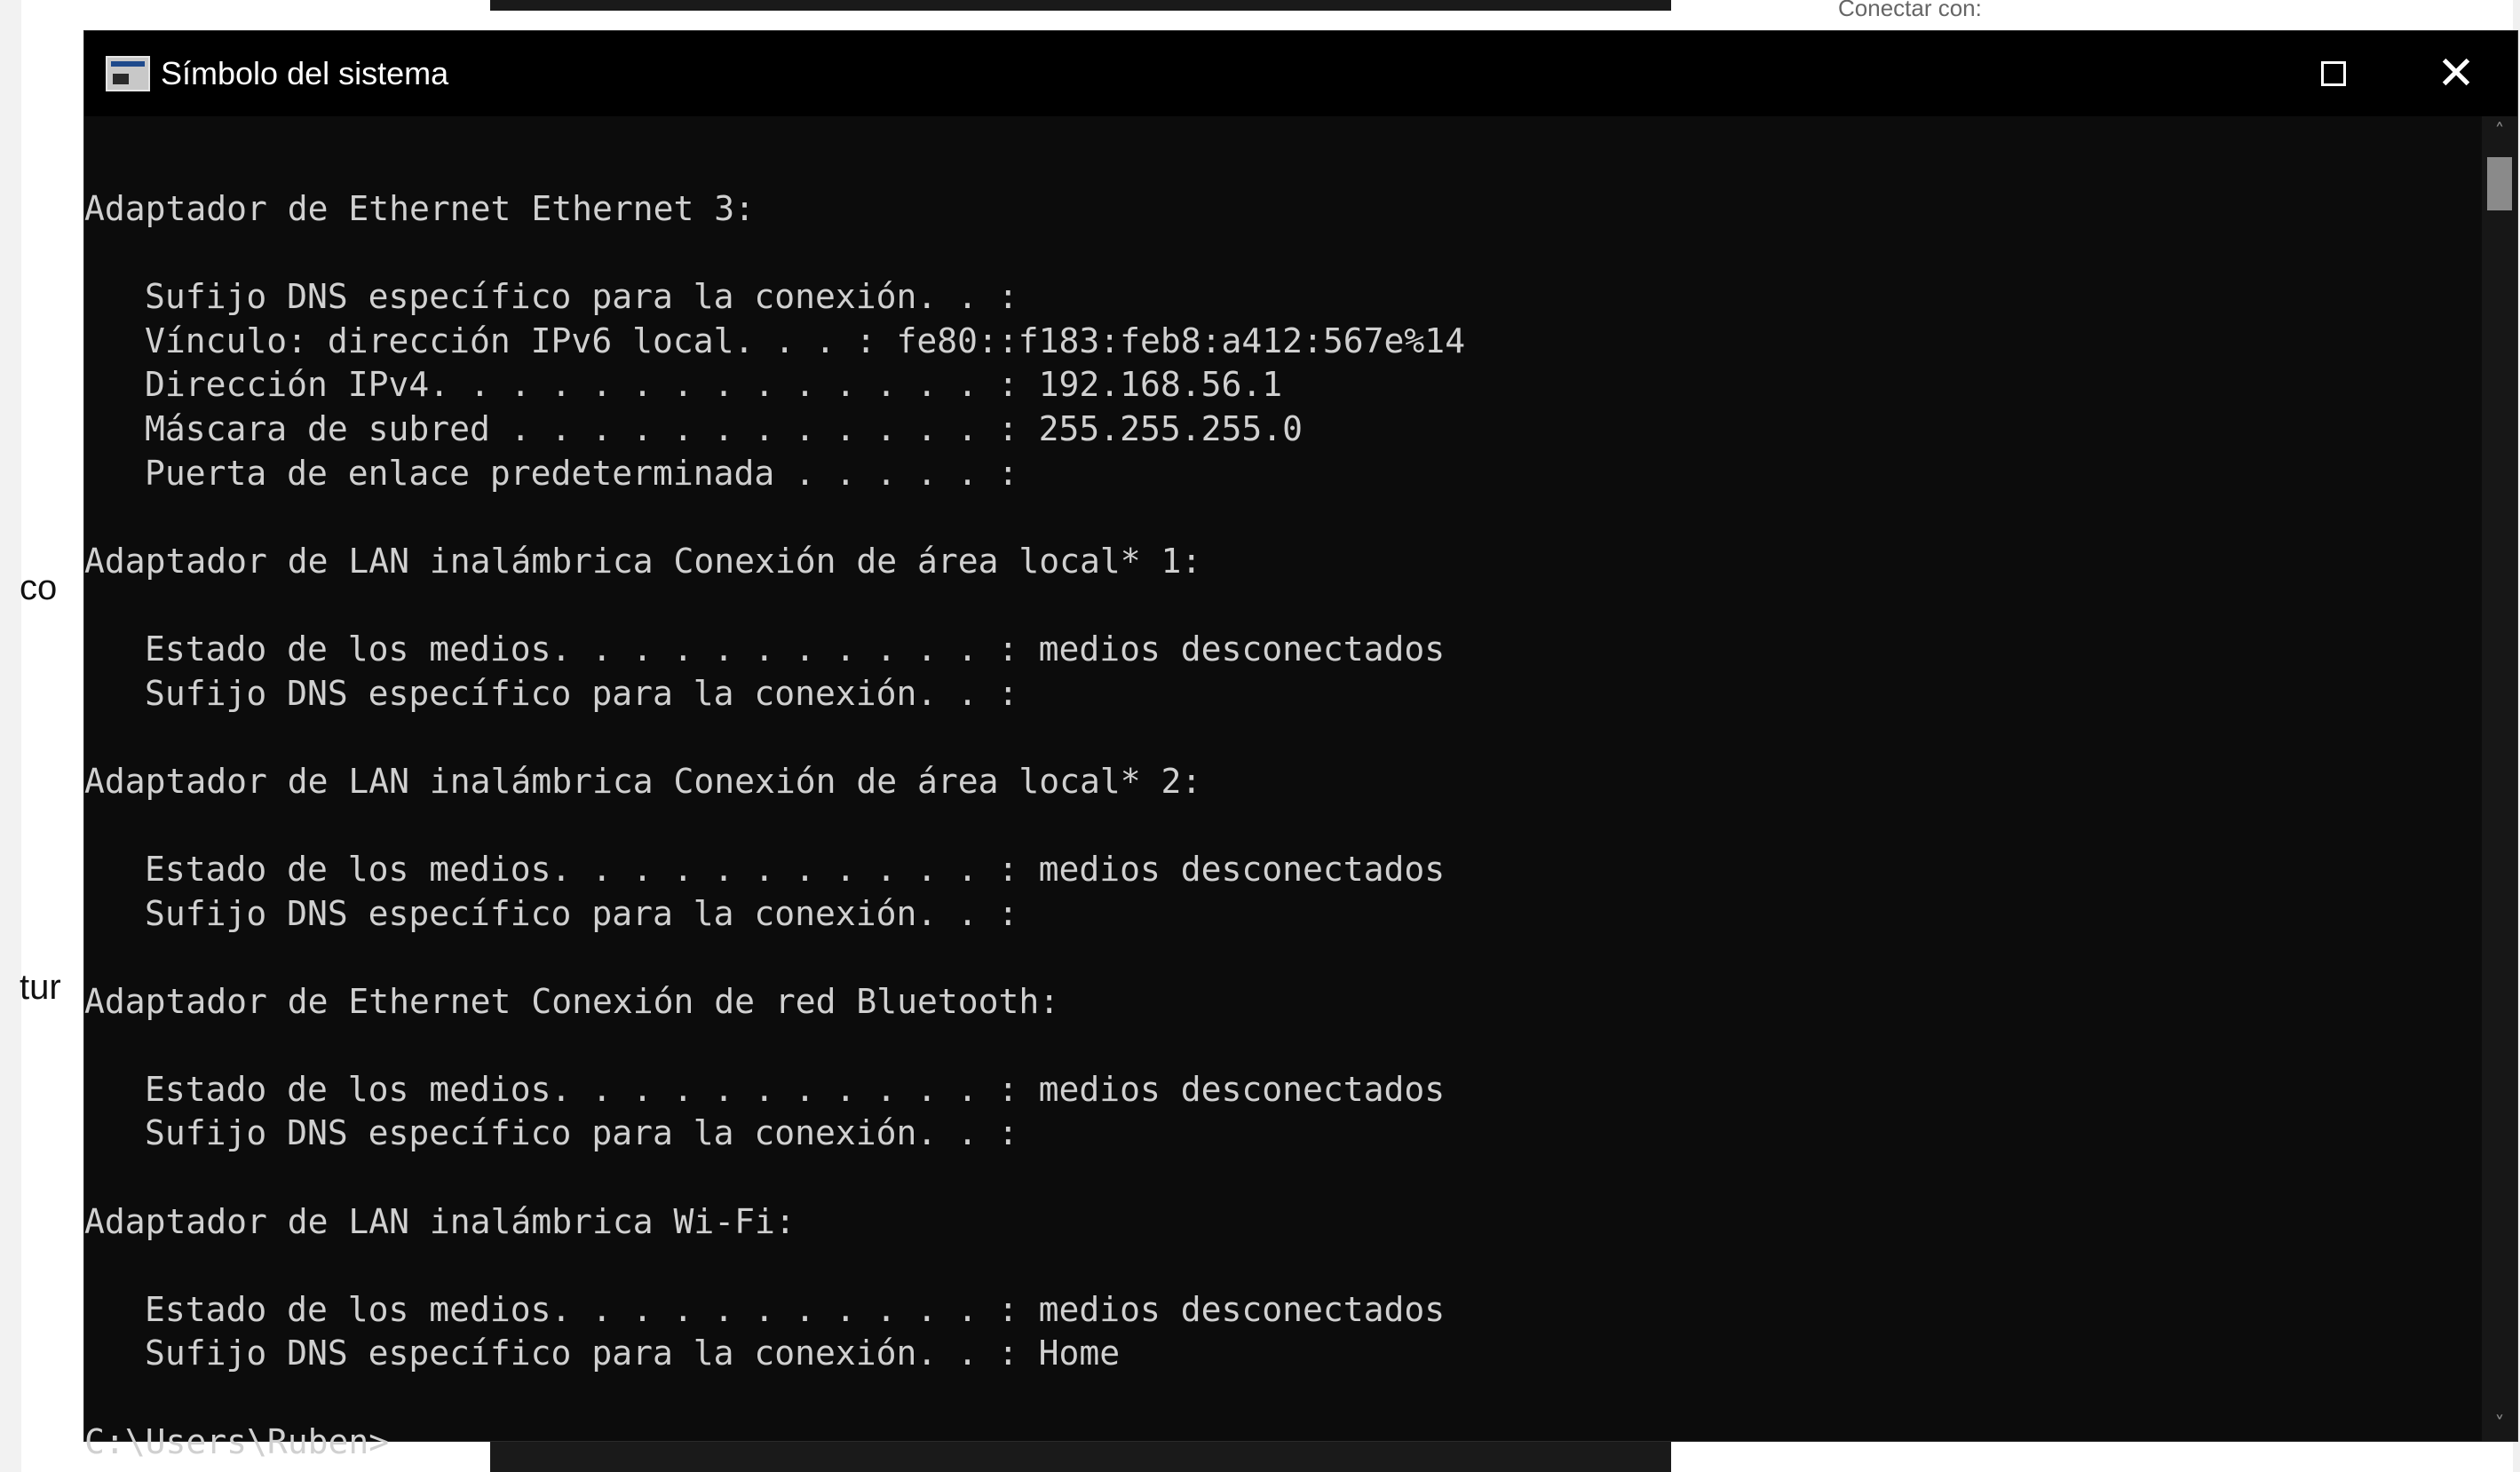 This screenshot has width=2520, height=1472. What do you see at coordinates (1910, 10) in the screenshot?
I see `background-connect-label: Conectar con:` at bounding box center [1910, 10].